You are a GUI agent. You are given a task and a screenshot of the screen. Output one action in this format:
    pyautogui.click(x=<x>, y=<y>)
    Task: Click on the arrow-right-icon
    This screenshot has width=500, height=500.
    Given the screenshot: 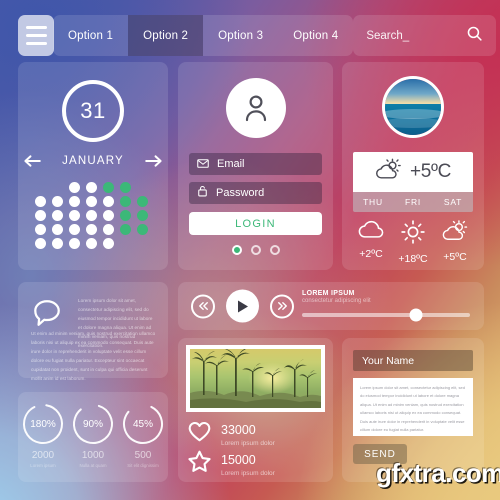 What is the action you would take?
    pyautogui.click(x=154, y=161)
    